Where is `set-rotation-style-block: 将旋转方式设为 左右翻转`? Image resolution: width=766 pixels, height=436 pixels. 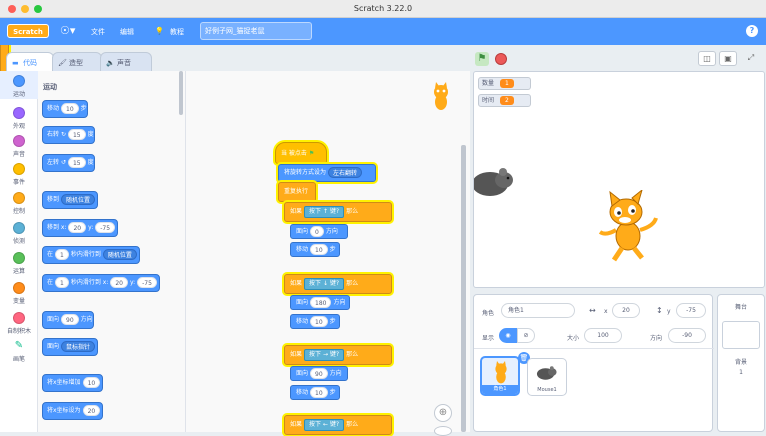
set-rotation-style-block: 将旋转方式设为 左右翻转 is located at coordinates (327, 173).